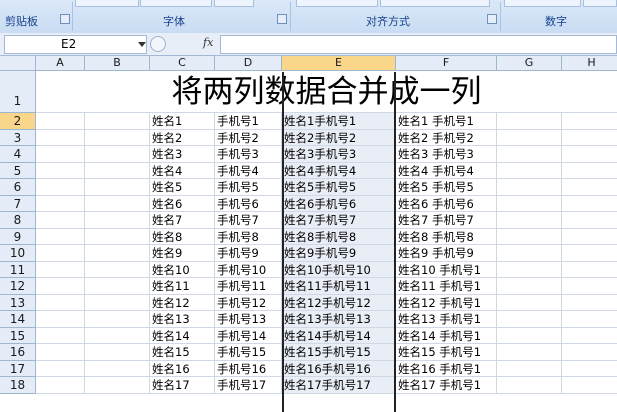 The height and width of the screenshot is (412, 617). What do you see at coordinates (182, 352) in the screenshot?
I see `cell-c: 姓名15` at bounding box center [182, 352].